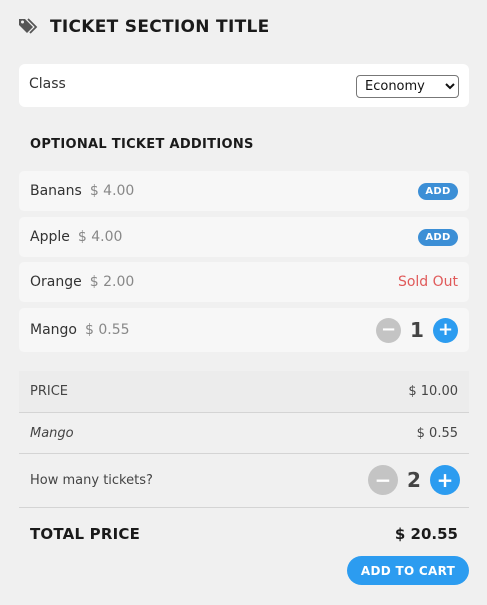 The width and height of the screenshot is (487, 605). Describe the element at coordinates (91, 480) in the screenshot. I see `tickets-label: How many tickets?` at that location.